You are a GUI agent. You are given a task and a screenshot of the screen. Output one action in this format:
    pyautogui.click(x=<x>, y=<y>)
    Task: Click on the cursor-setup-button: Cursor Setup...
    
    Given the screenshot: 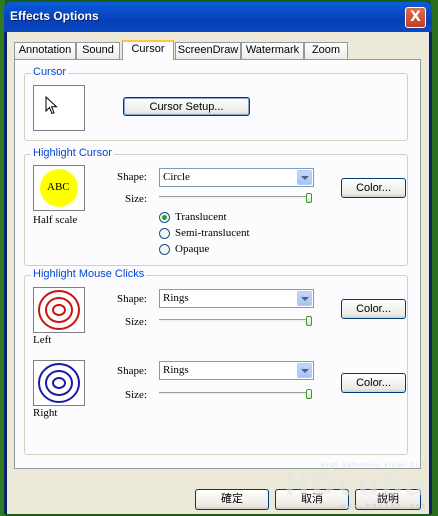 What is the action you would take?
    pyautogui.click(x=186, y=106)
    